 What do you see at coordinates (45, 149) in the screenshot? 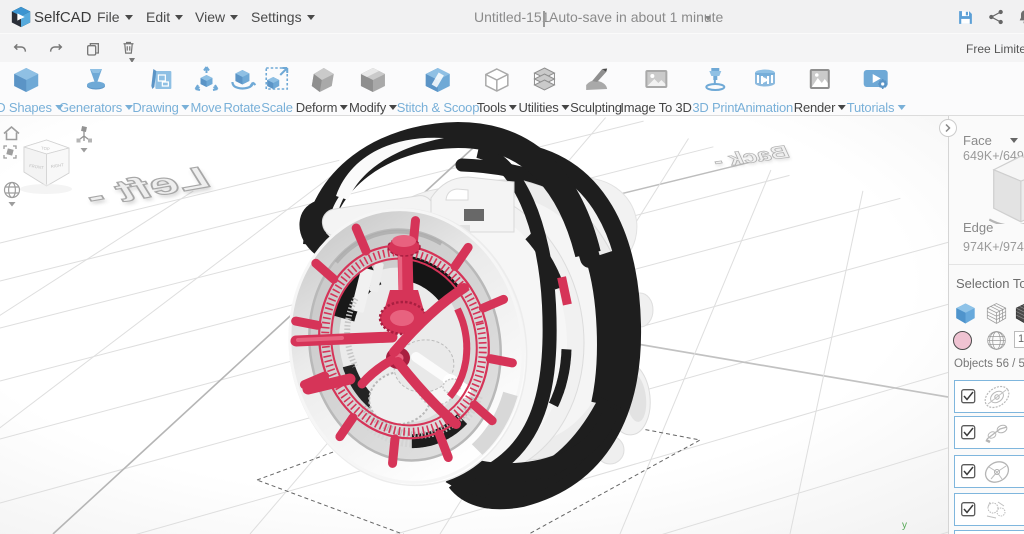
I see `svg-text: TOP` at bounding box center [45, 149].